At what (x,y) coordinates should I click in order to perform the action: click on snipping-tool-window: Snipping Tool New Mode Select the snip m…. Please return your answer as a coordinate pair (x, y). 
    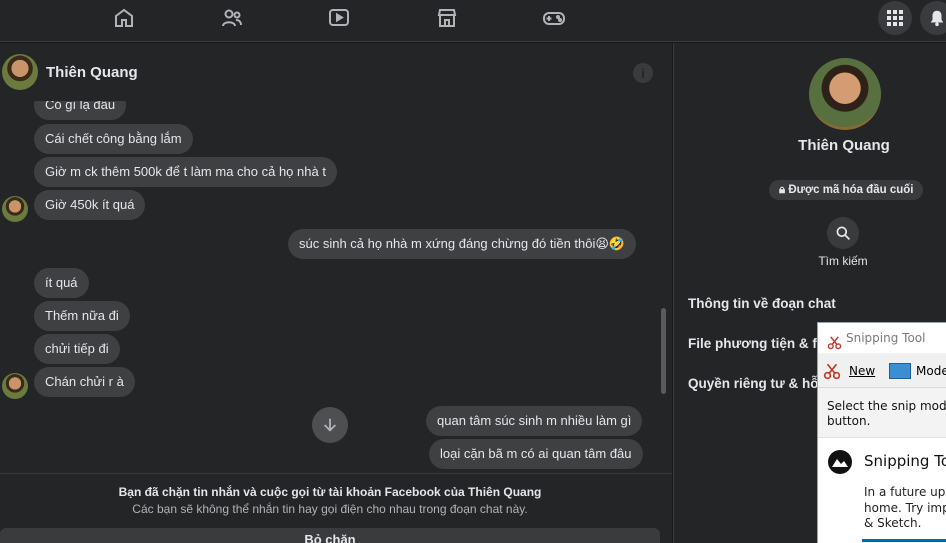
    Looking at the image, I should click on (881, 432).